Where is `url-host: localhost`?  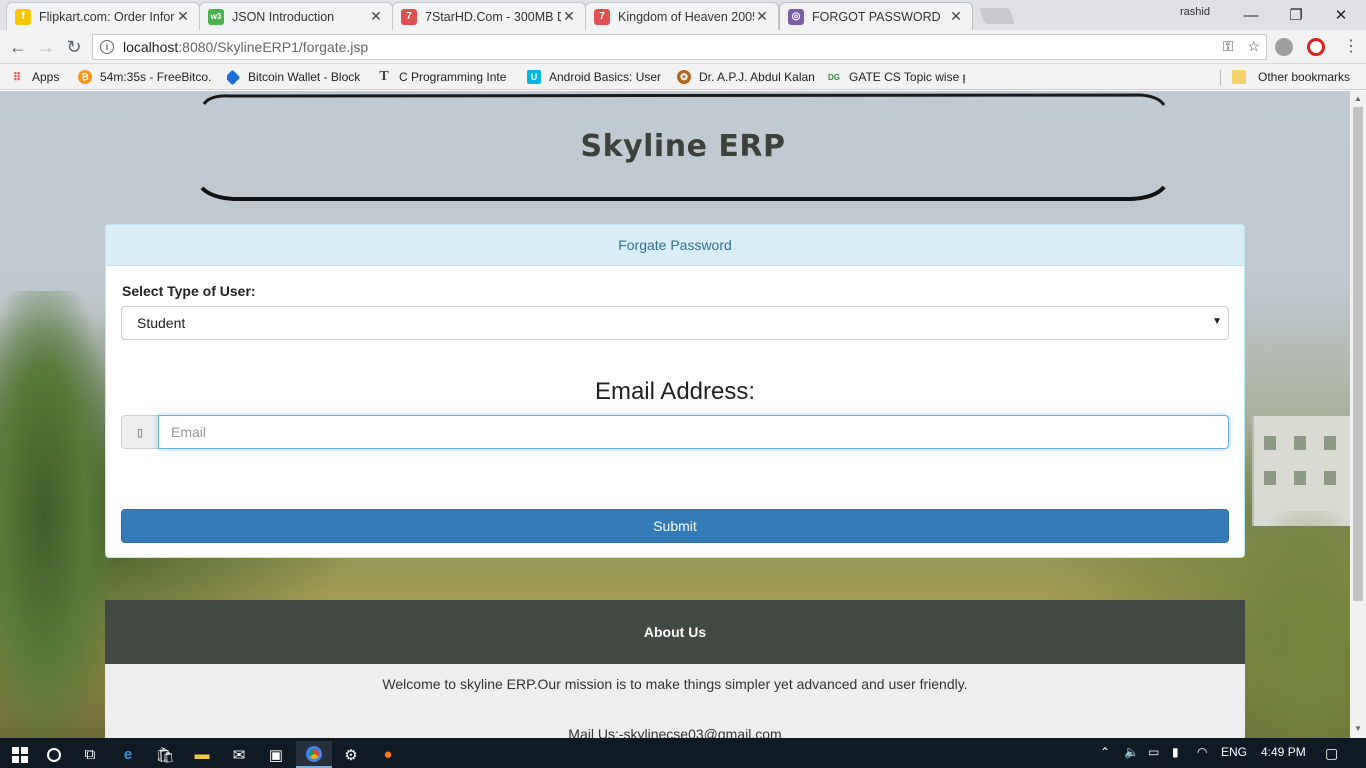
url-host: localhost is located at coordinates (151, 47).